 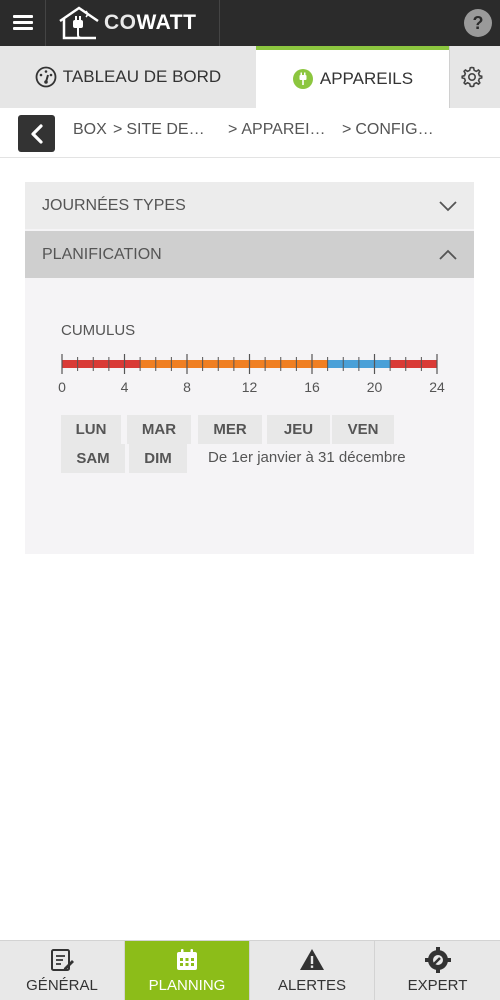 I want to click on calendar-icon, so click(x=187, y=959).